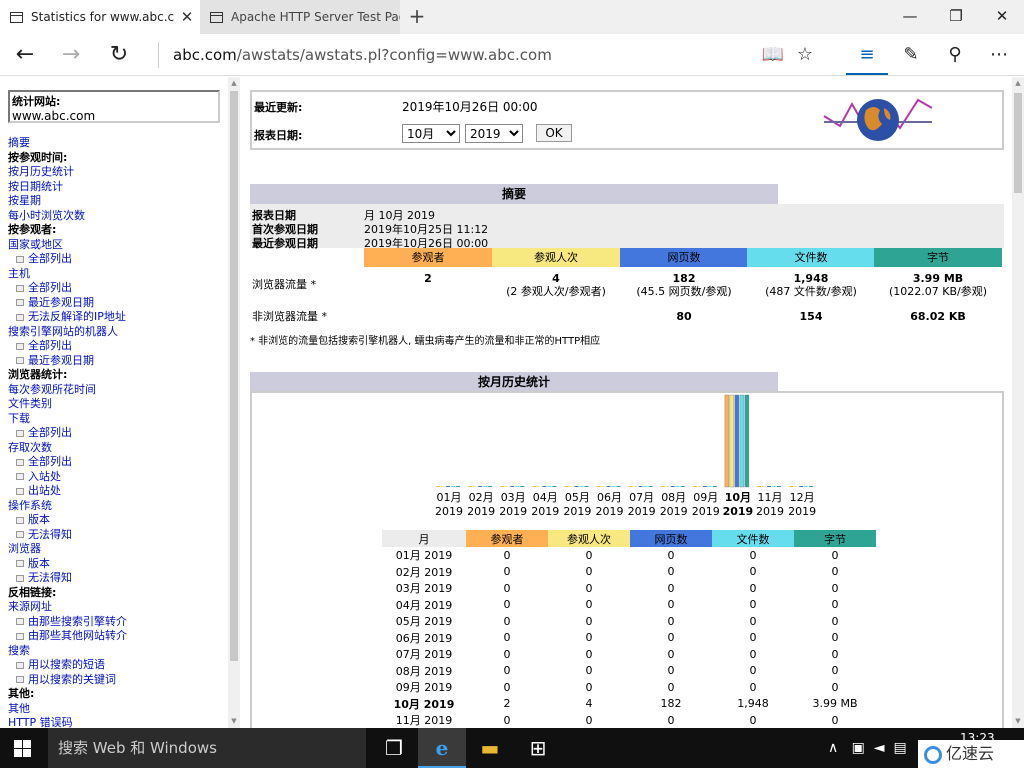 The width and height of the screenshot is (1024, 768). What do you see at coordinates (67, 607) in the screenshot?
I see `menu-link: 来源网址` at bounding box center [67, 607].